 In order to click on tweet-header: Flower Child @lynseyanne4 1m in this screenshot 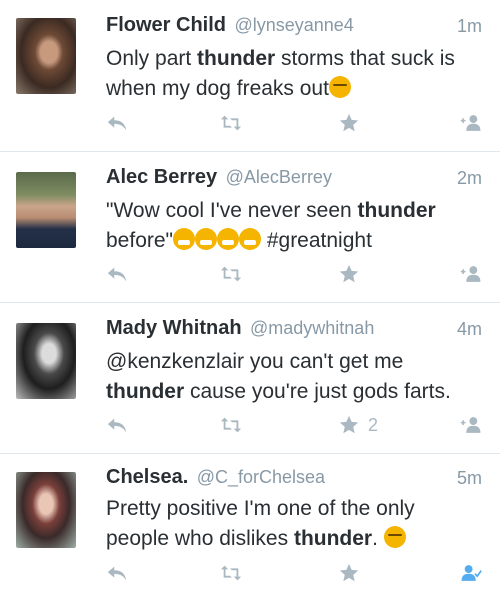, I will do `click(294, 28)`.